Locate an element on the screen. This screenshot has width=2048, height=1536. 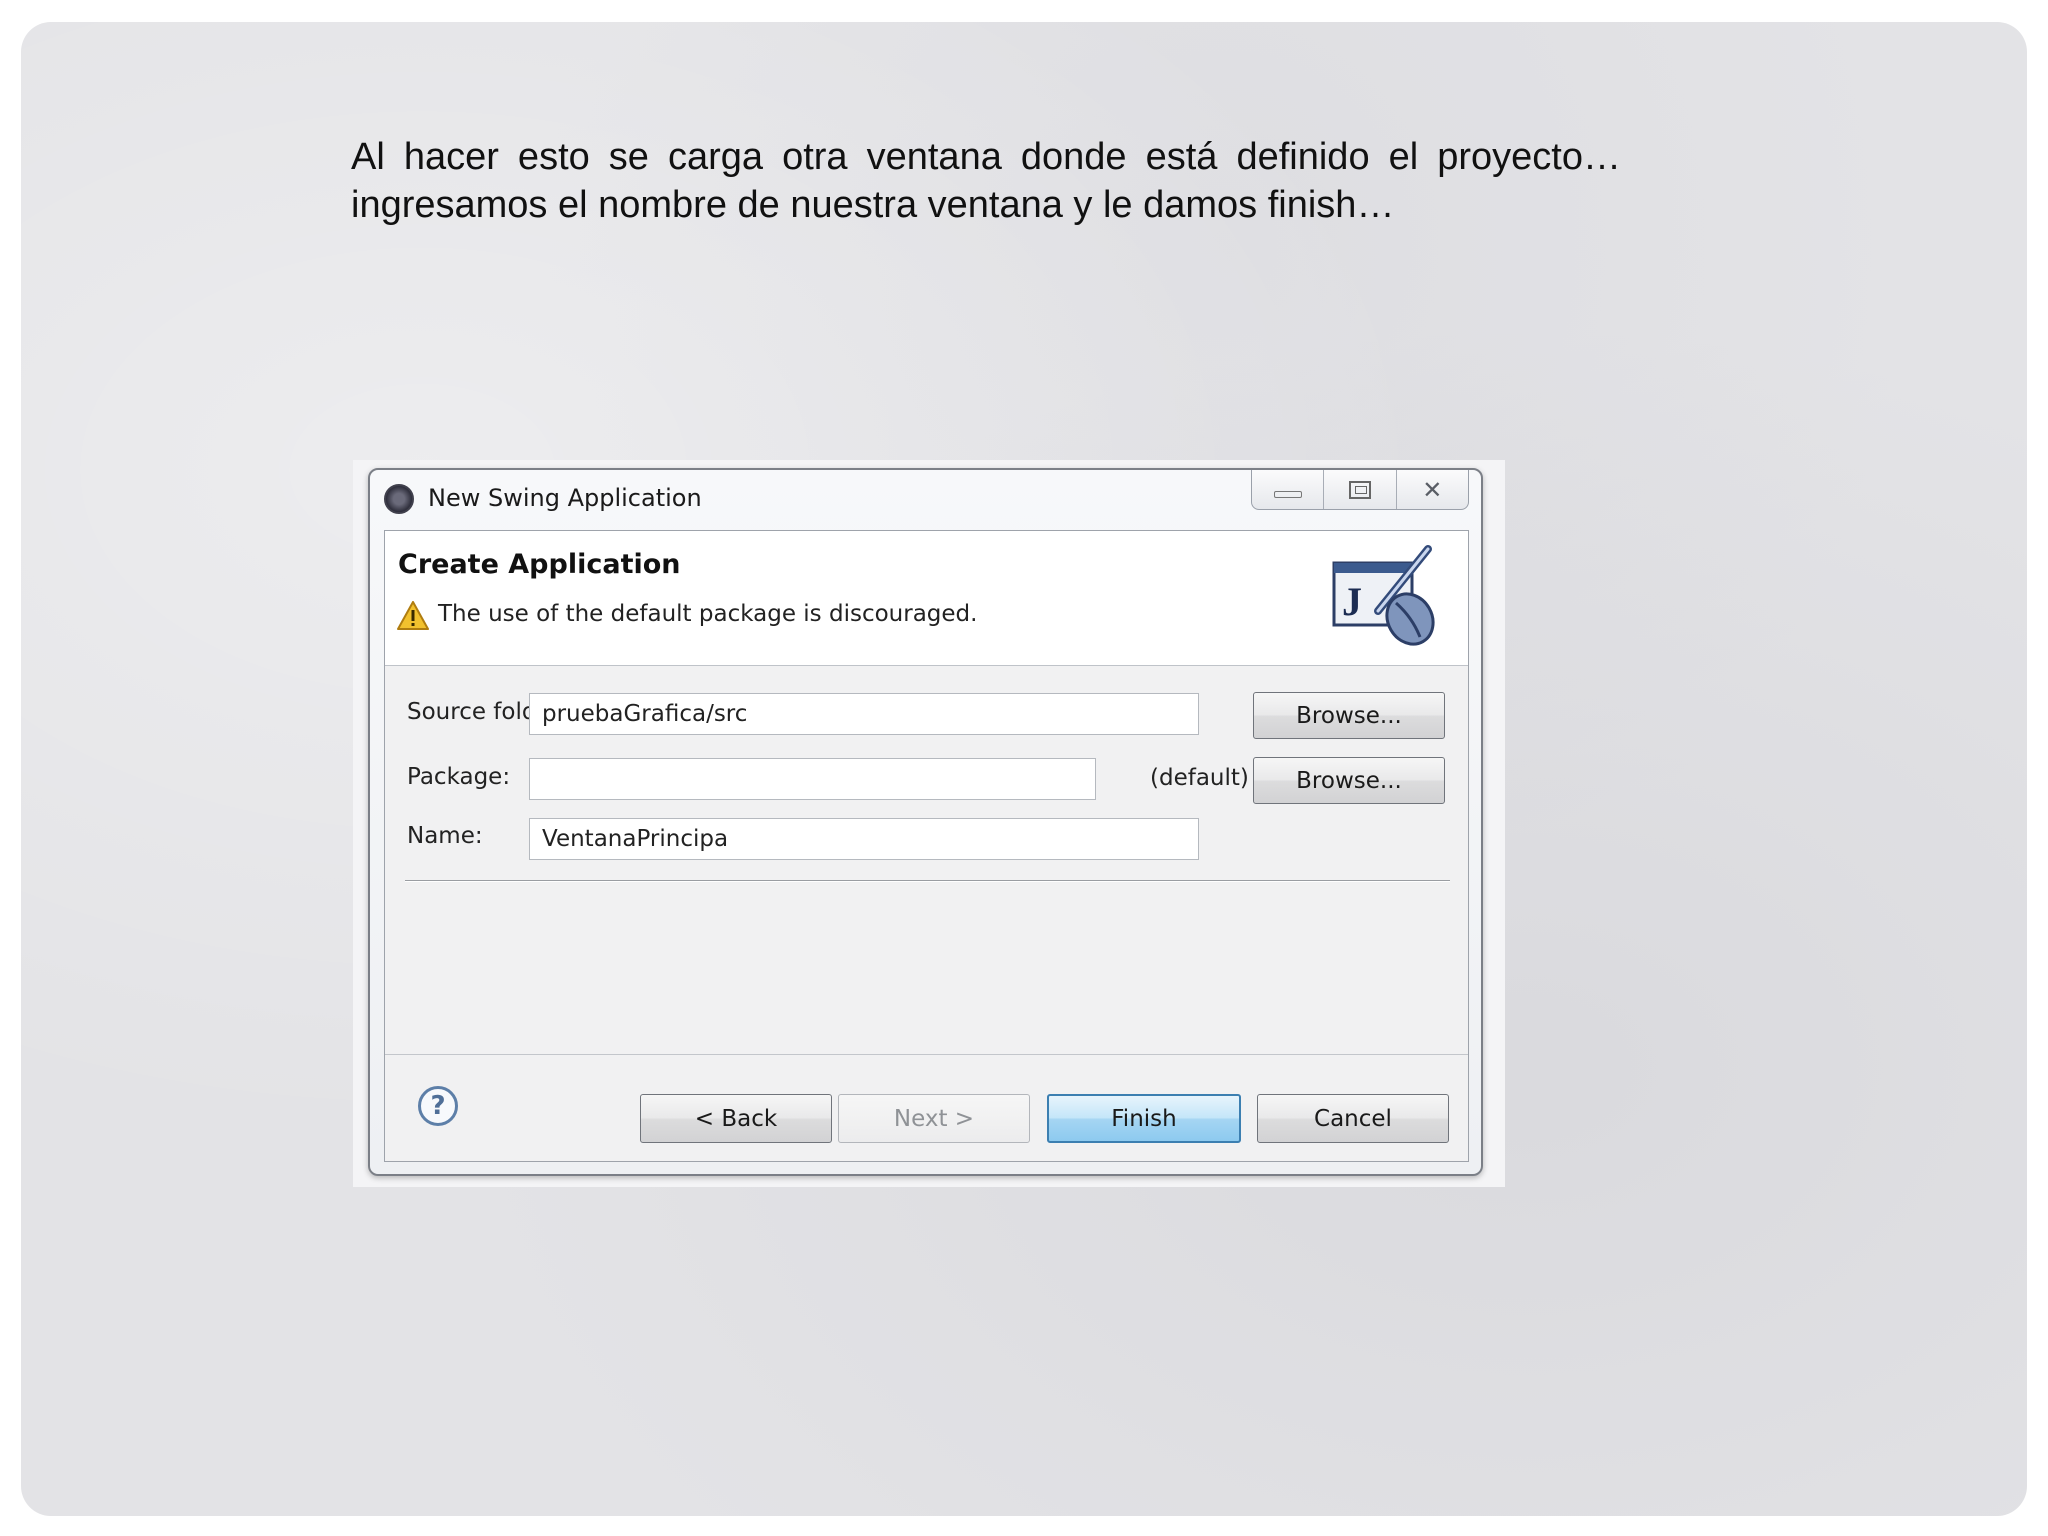
maximize-icon is located at coordinates (1359, 489).